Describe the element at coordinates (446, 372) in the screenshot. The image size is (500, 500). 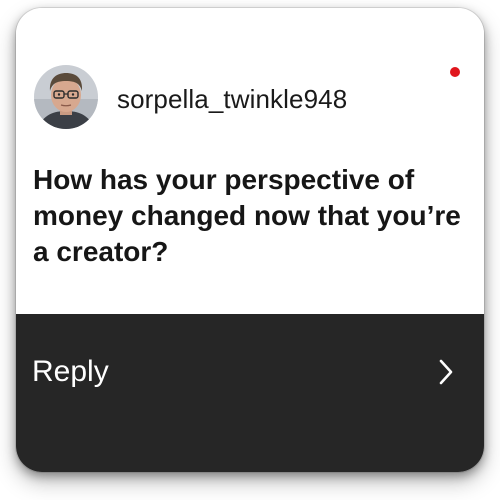
I see `chevron-right-icon` at that location.